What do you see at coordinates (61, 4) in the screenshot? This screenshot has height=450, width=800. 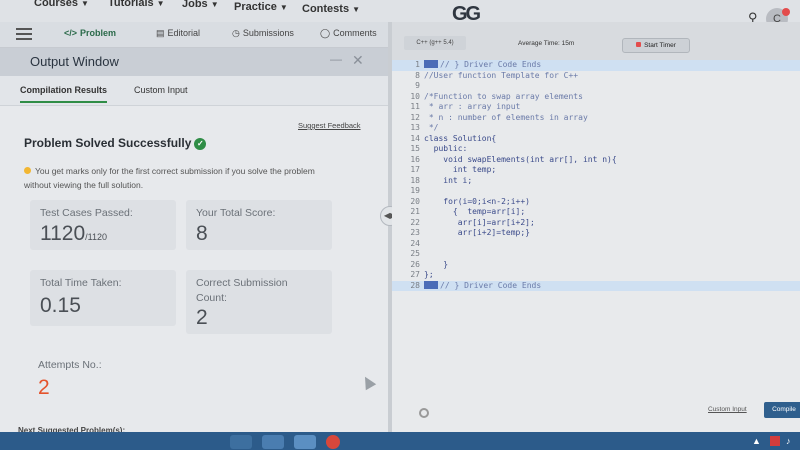 I see `nav-courses: Courses ▼` at bounding box center [61, 4].